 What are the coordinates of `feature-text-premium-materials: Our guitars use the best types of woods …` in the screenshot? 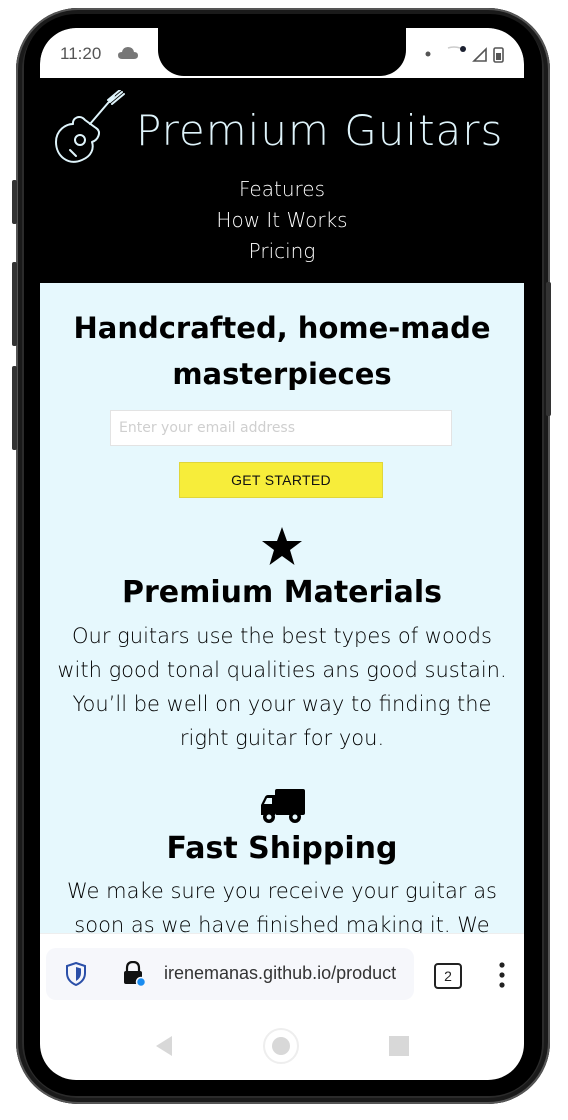 It's located at (282, 687).